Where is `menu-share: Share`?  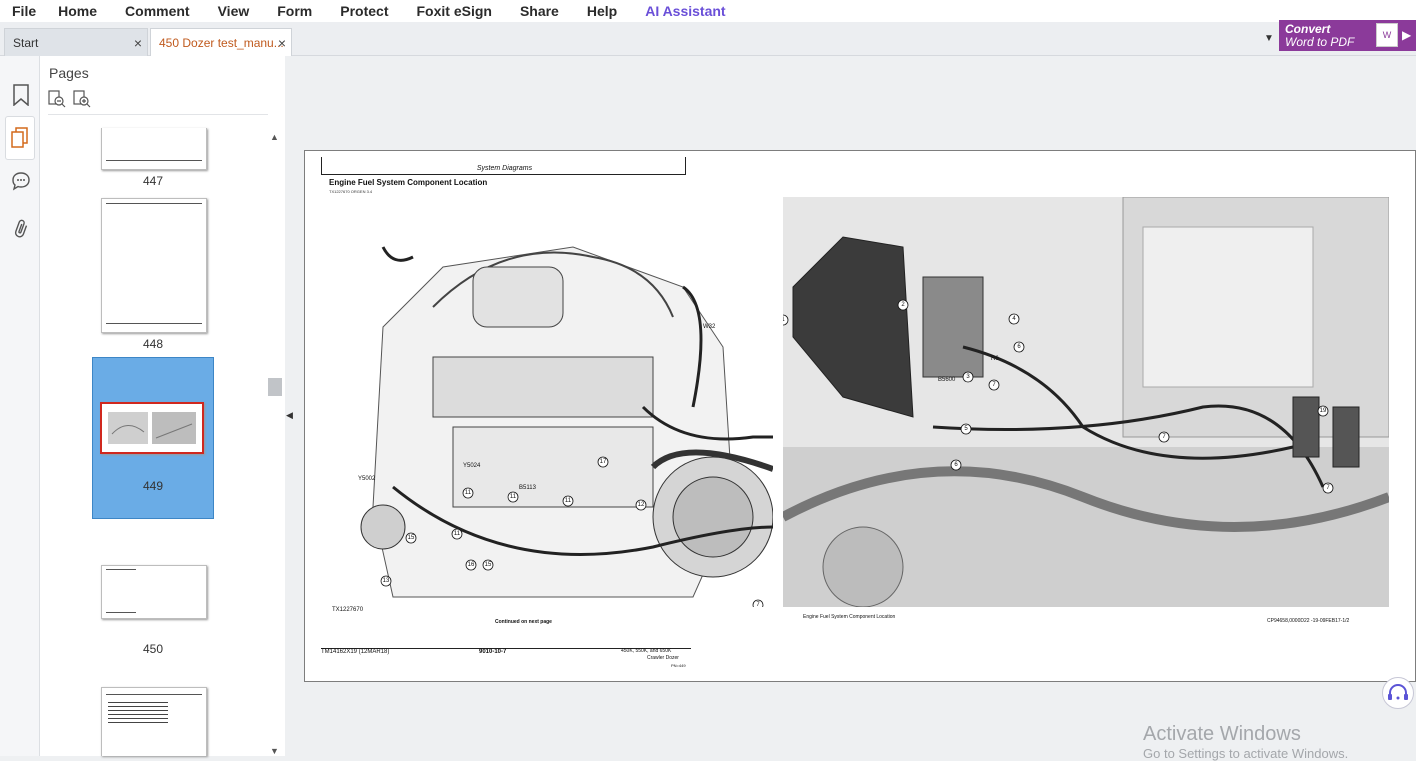
menu-share: Share is located at coordinates (533, 11).